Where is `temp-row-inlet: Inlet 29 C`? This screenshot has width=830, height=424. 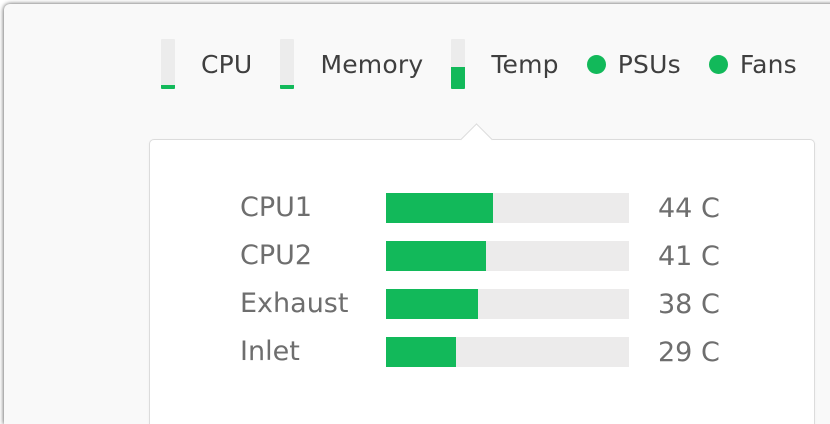
temp-row-inlet: Inlet 29 C is located at coordinates (480, 352).